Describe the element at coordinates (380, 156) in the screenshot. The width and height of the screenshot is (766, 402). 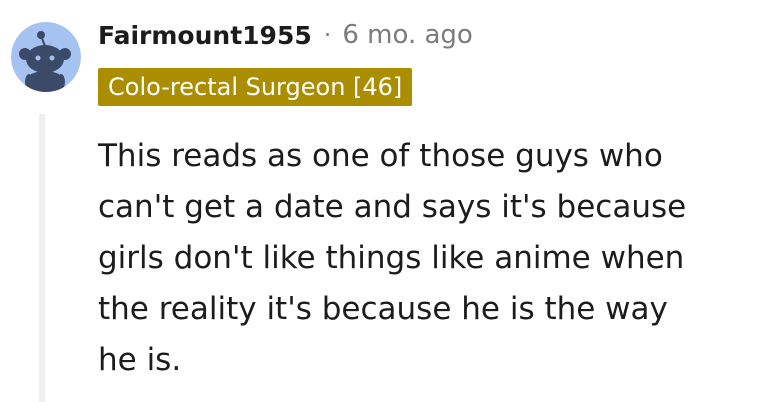
I see `comment-body-line: This reads as one of those guys who` at that location.